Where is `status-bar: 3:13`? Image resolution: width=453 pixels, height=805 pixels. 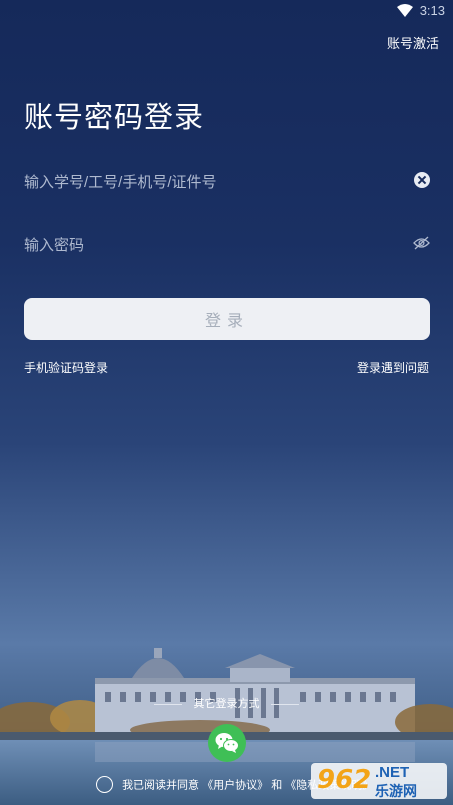
status-bar: 3:13 is located at coordinates (226, 11).